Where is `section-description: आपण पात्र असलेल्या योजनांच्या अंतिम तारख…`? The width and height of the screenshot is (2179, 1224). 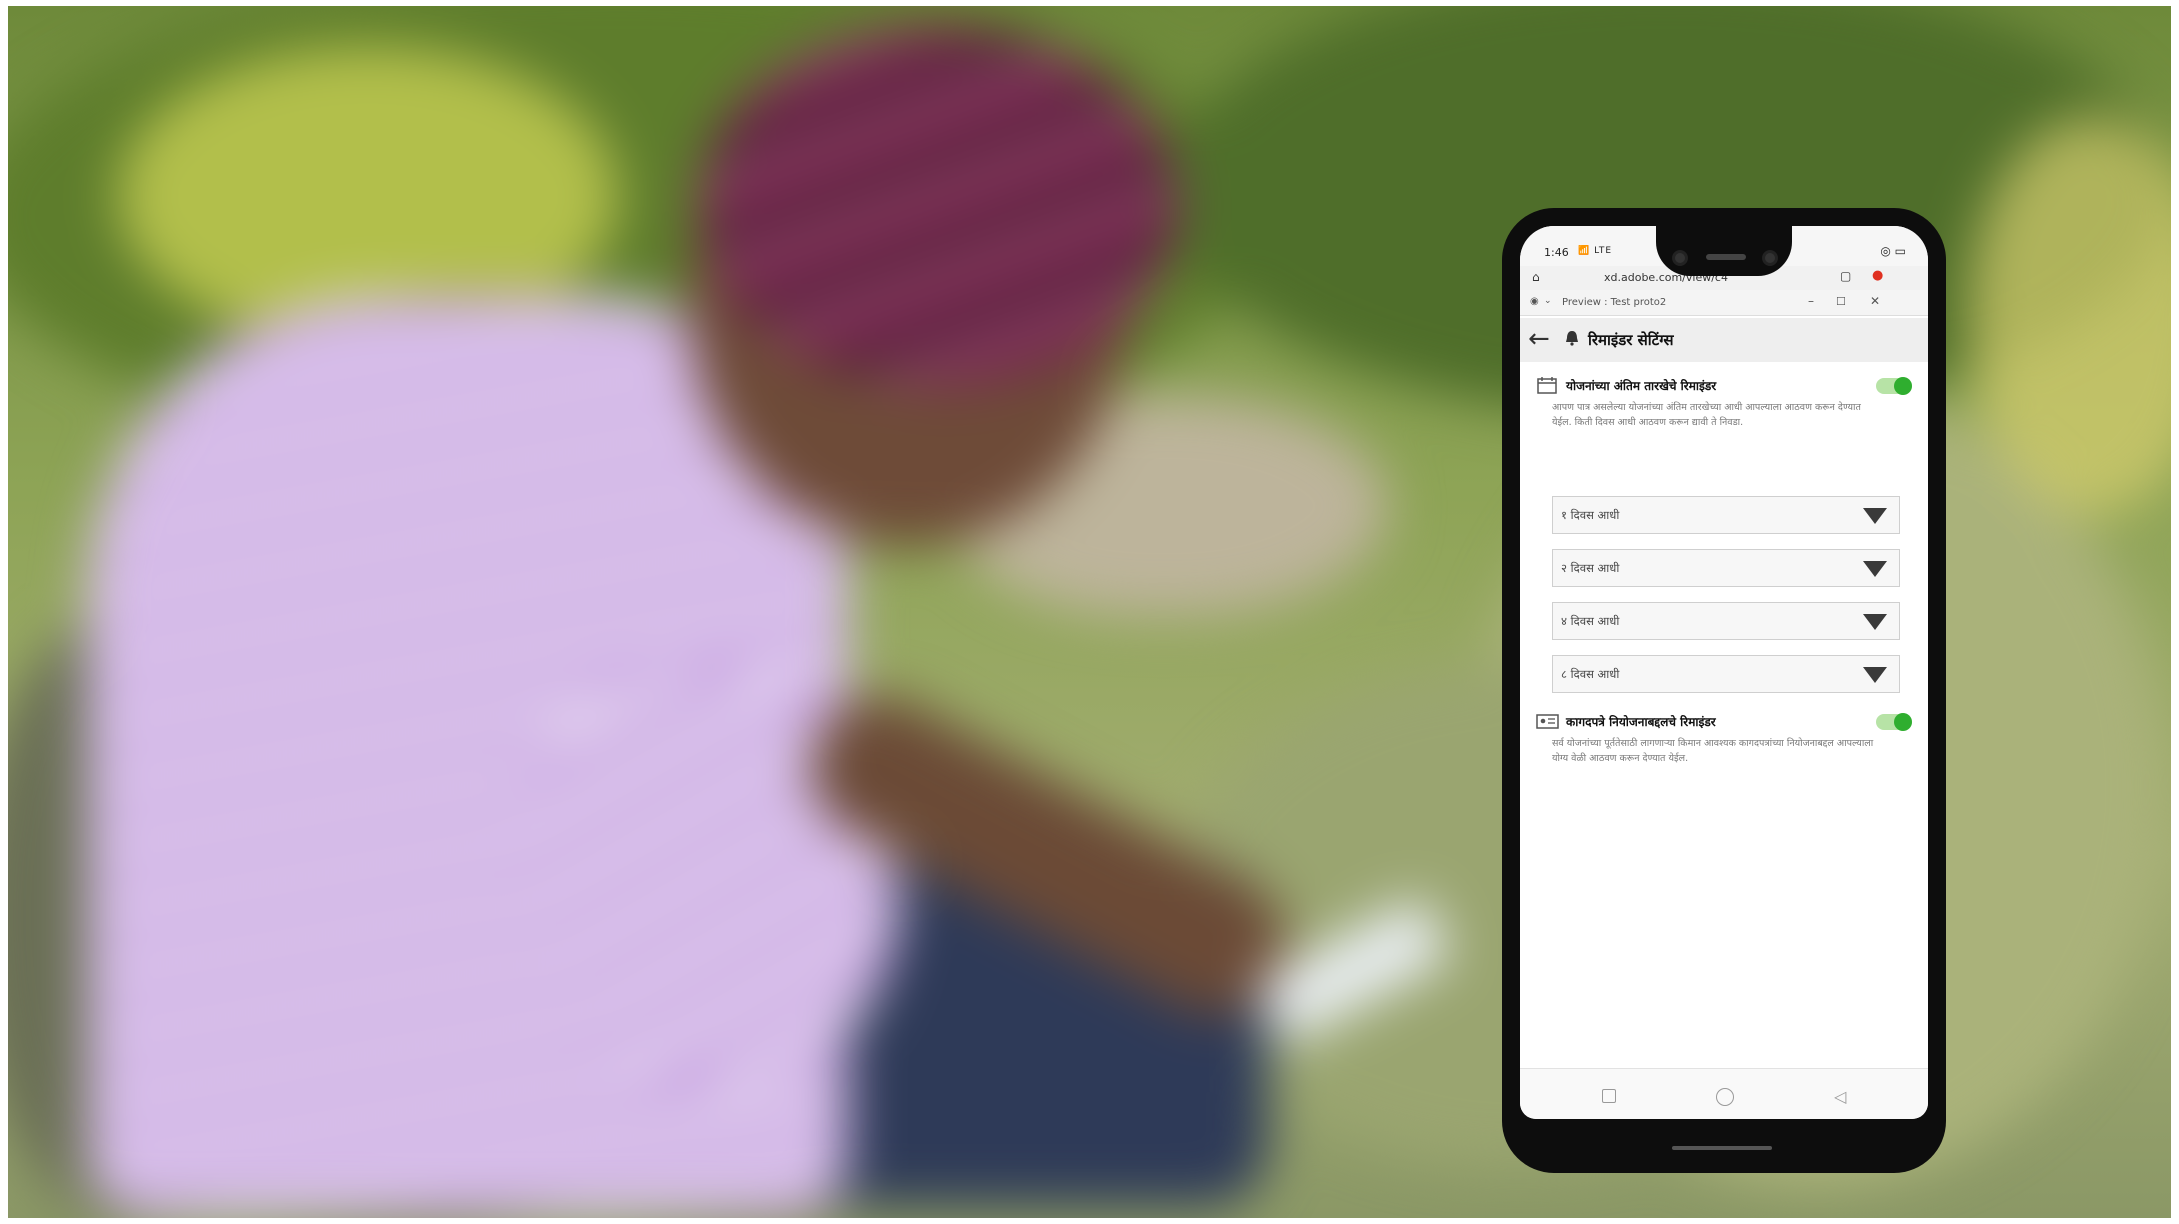 section-description: आपण पात्र असलेल्या योजनांच्या अंतिम तारख… is located at coordinates (1706, 415).